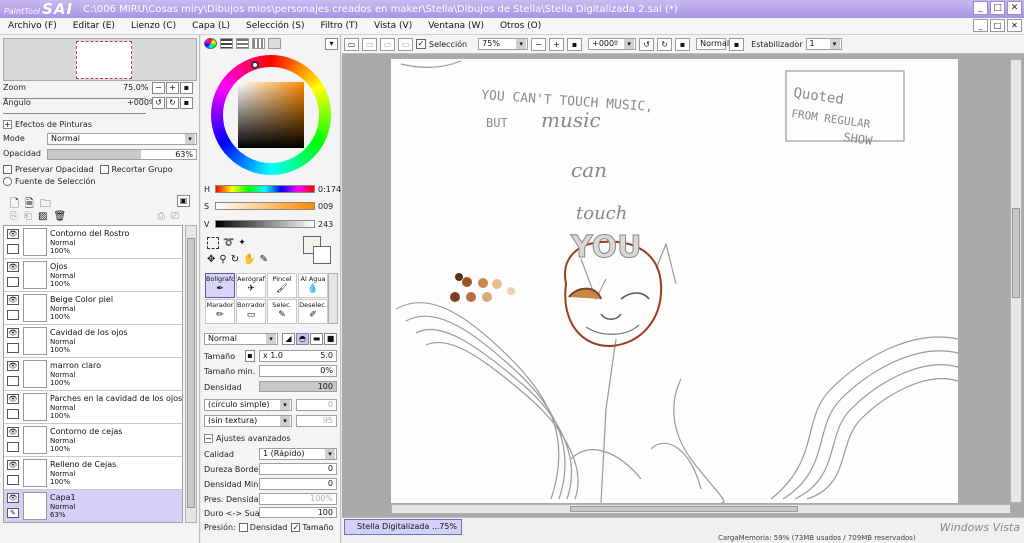  I want to click on clip-group-checkbox, so click(104, 169).